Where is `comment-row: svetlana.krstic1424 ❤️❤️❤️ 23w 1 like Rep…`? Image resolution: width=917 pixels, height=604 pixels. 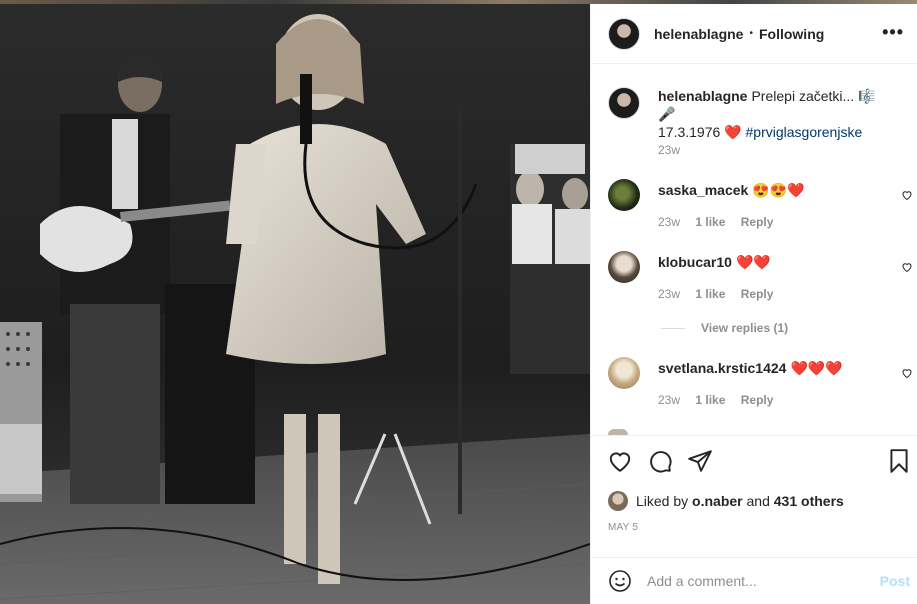
comment-row: svetlana.krstic1424 ❤️❤️❤️ 23w 1 like Rep… is located at coordinates (760, 387).